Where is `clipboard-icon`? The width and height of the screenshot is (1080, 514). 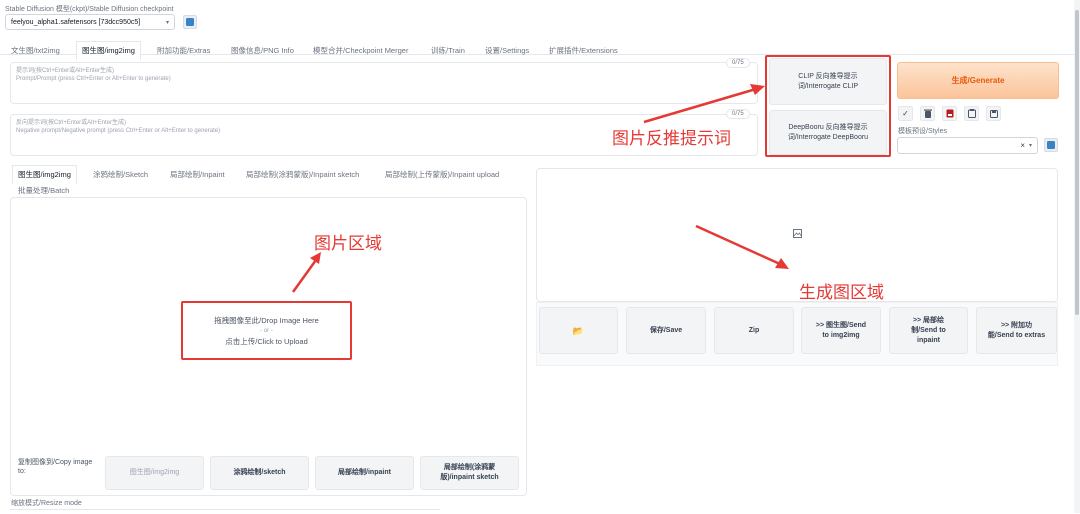 clipboard-icon is located at coordinates (971, 113).